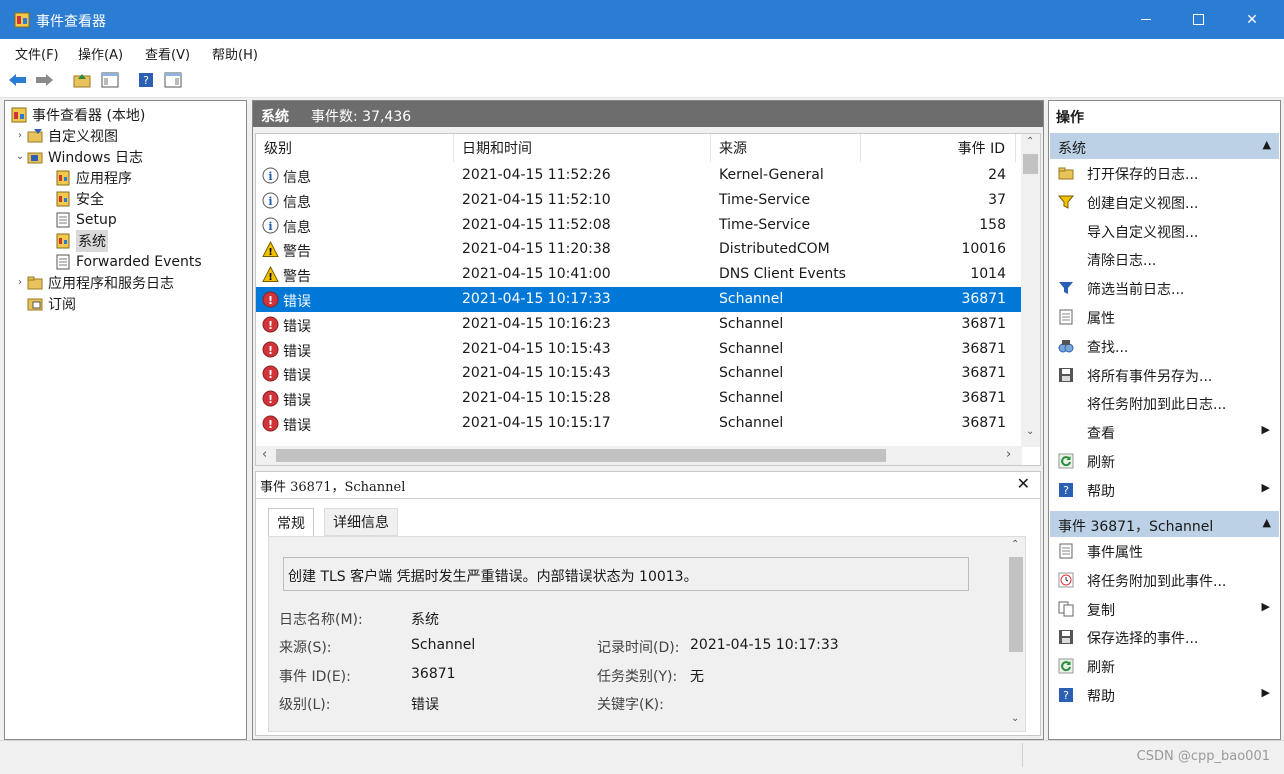  What do you see at coordinates (110, 80) in the screenshot?
I see `show-hide-tree-button` at bounding box center [110, 80].